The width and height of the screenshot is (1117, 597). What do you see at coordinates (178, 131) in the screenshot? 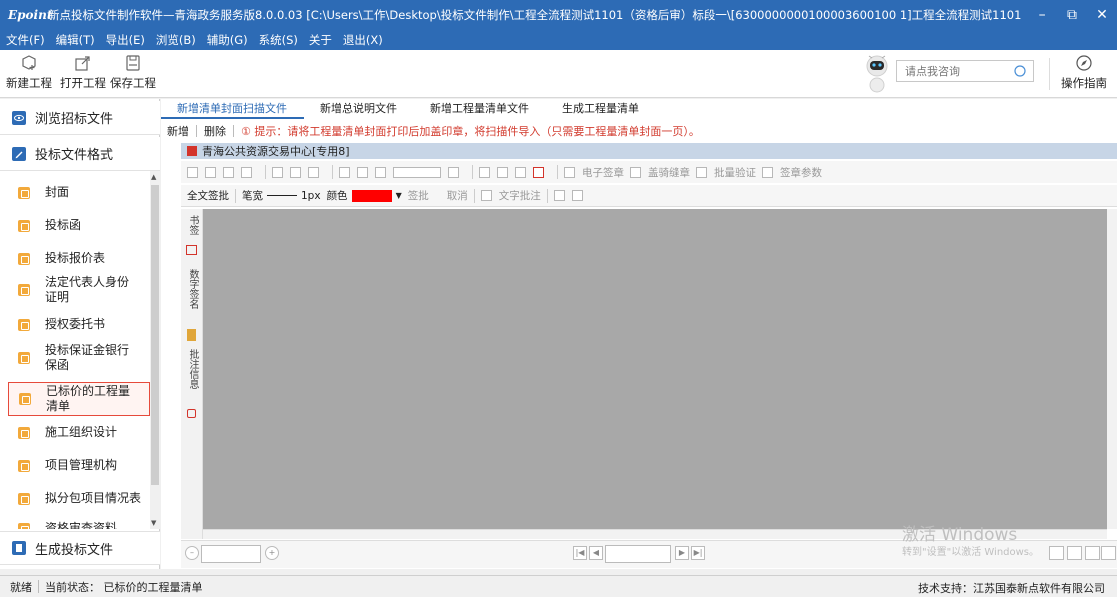
I see `add-button: 新增` at bounding box center [178, 131].